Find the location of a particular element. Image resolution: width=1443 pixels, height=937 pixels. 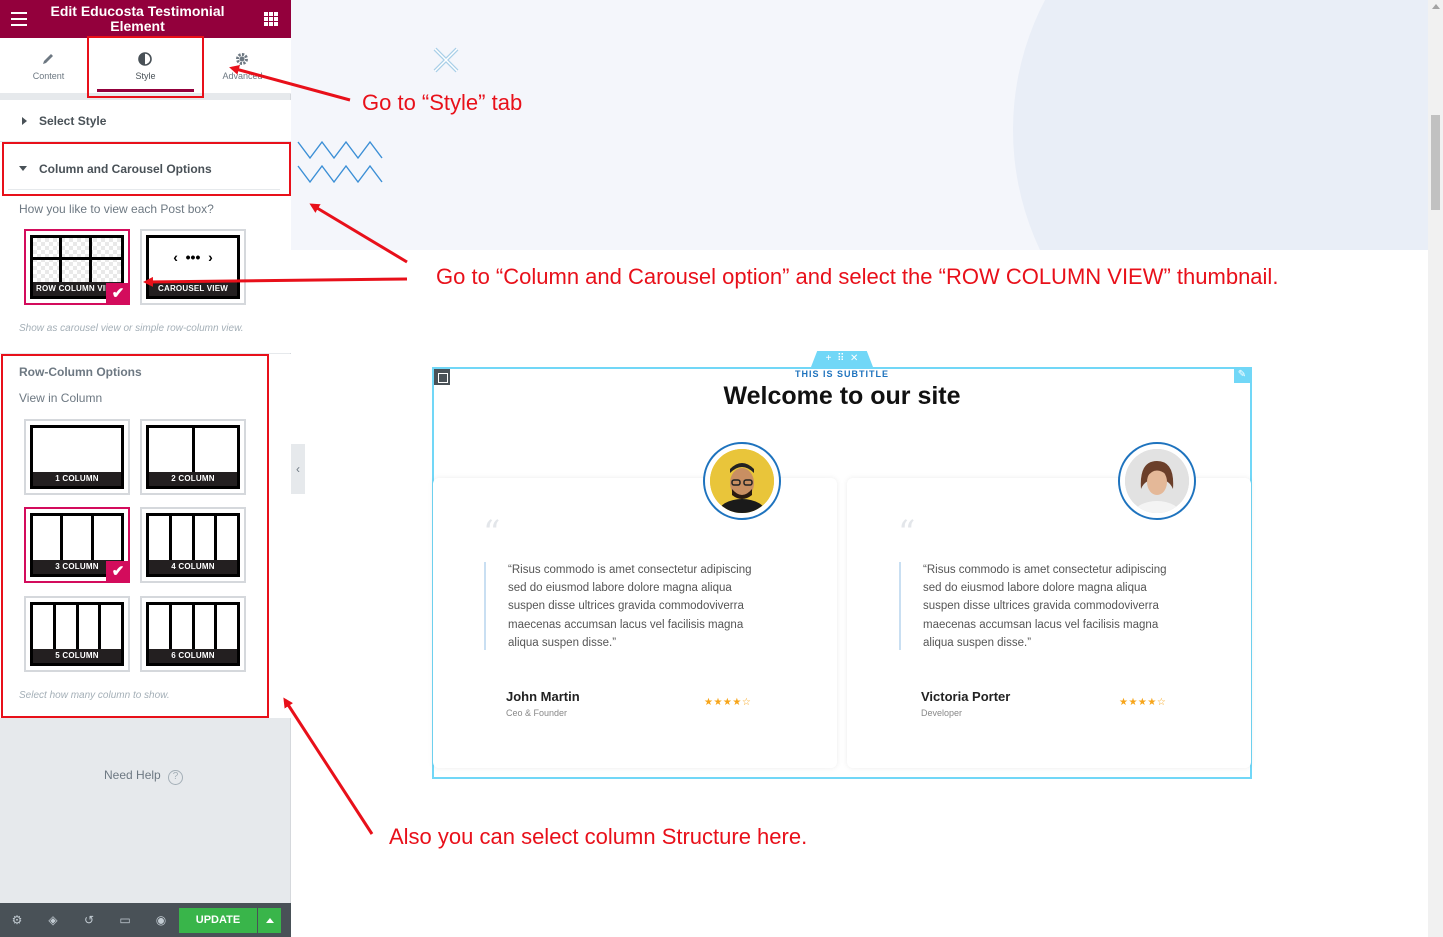

row-column-view-thumbnail: ROW COLUMN VIEW ✔ is located at coordinates (77, 267).